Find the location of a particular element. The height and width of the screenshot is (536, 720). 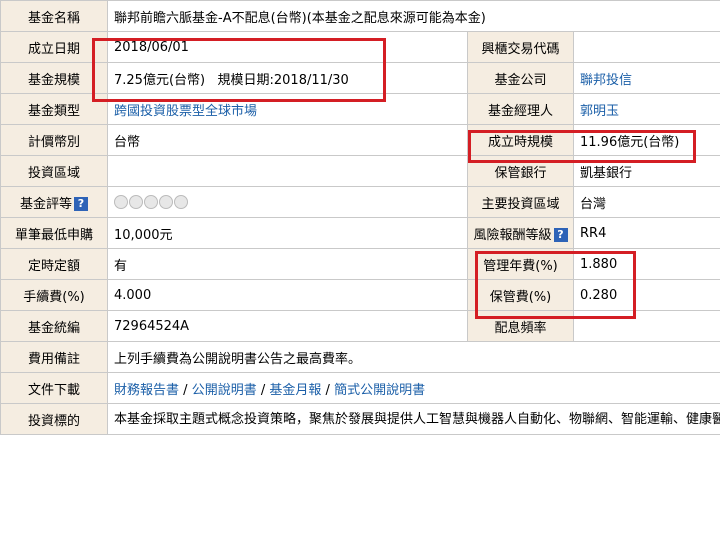

label-main-region: 主要投資區域 is located at coordinates (520, 202).